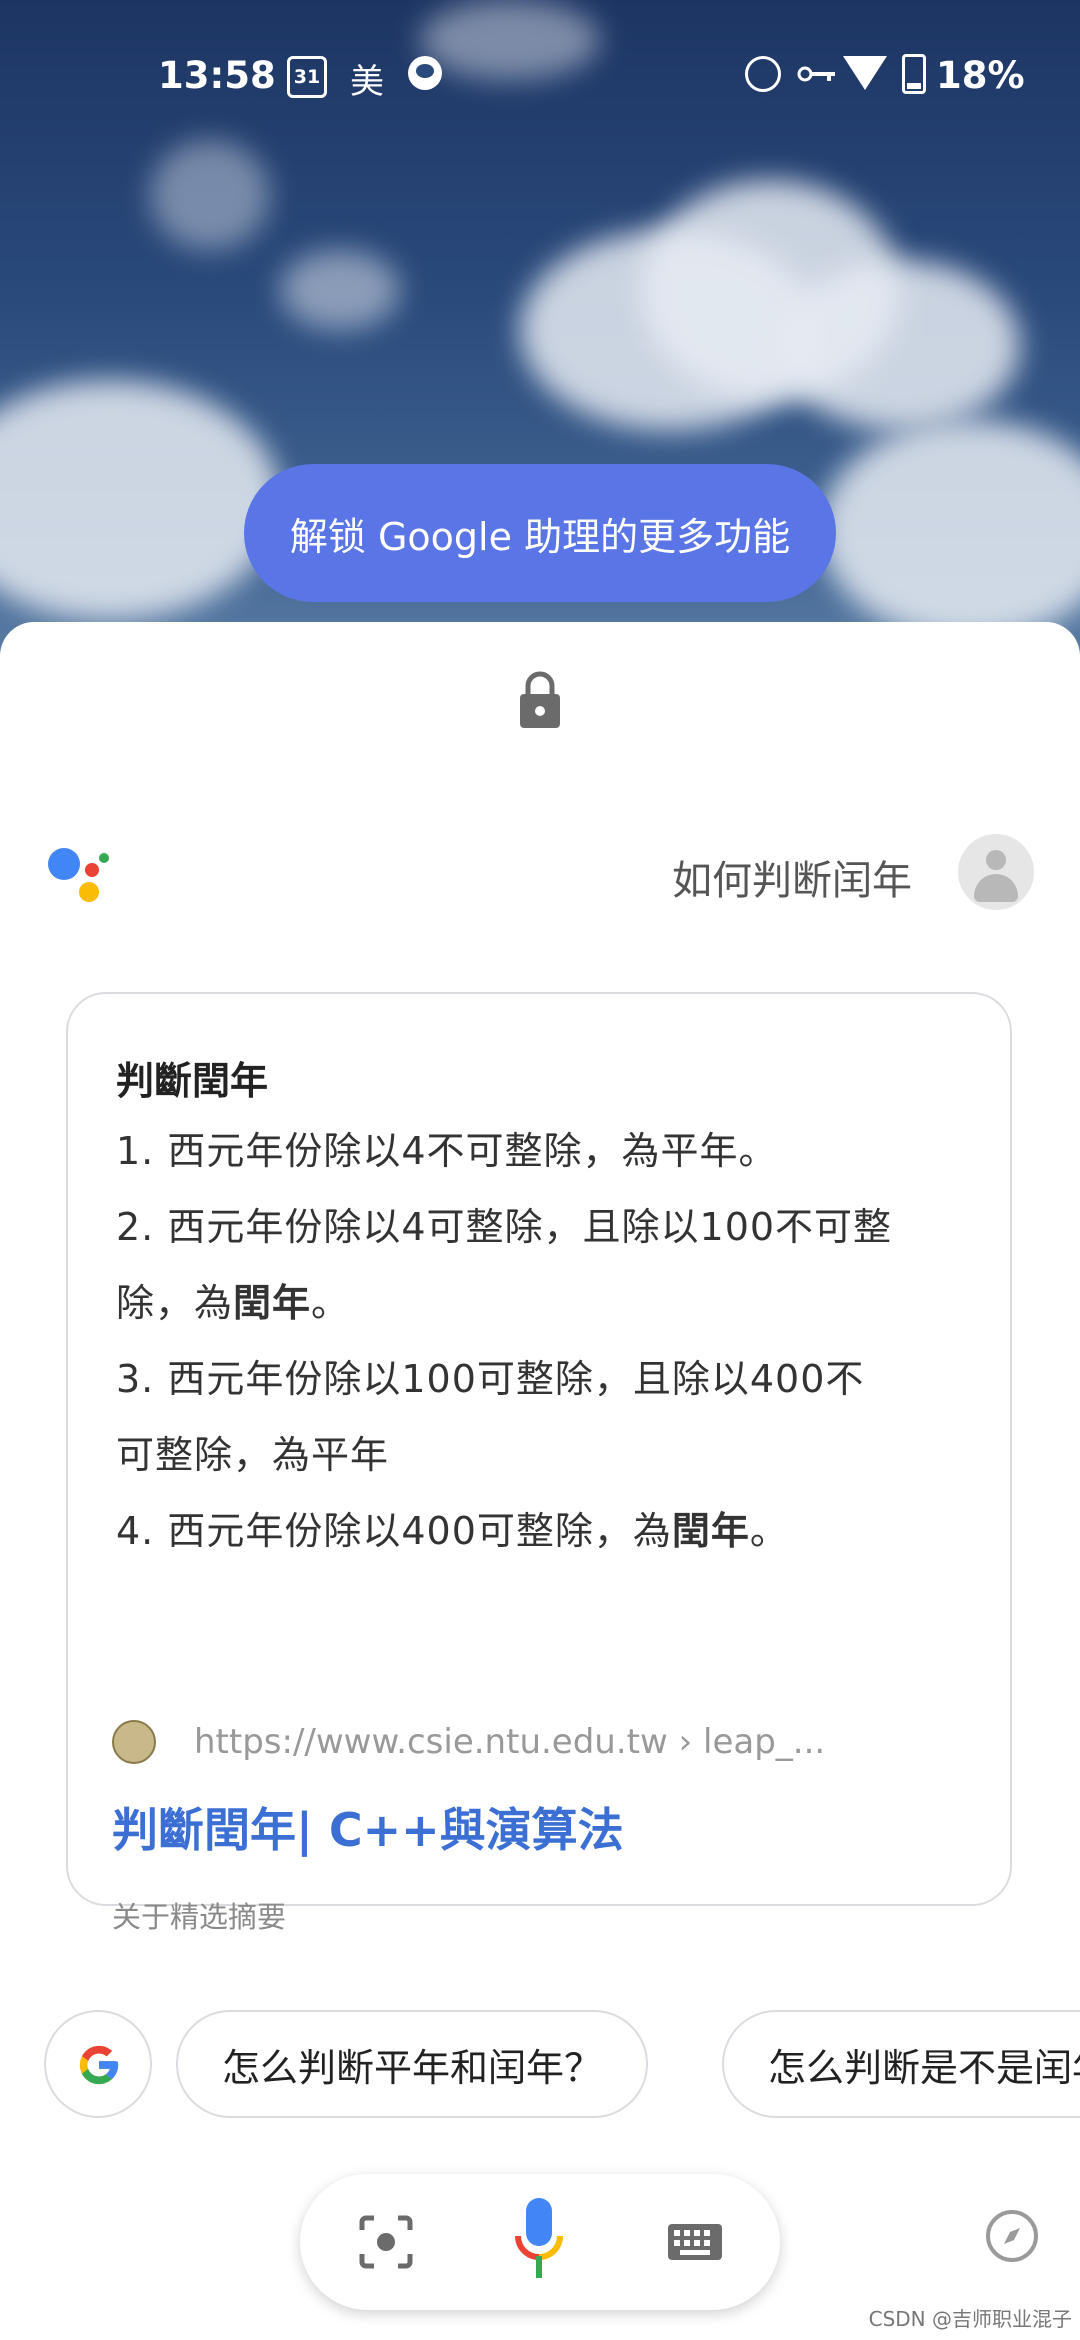  What do you see at coordinates (425, 73) in the screenshot?
I see `app-notification-icon` at bounding box center [425, 73].